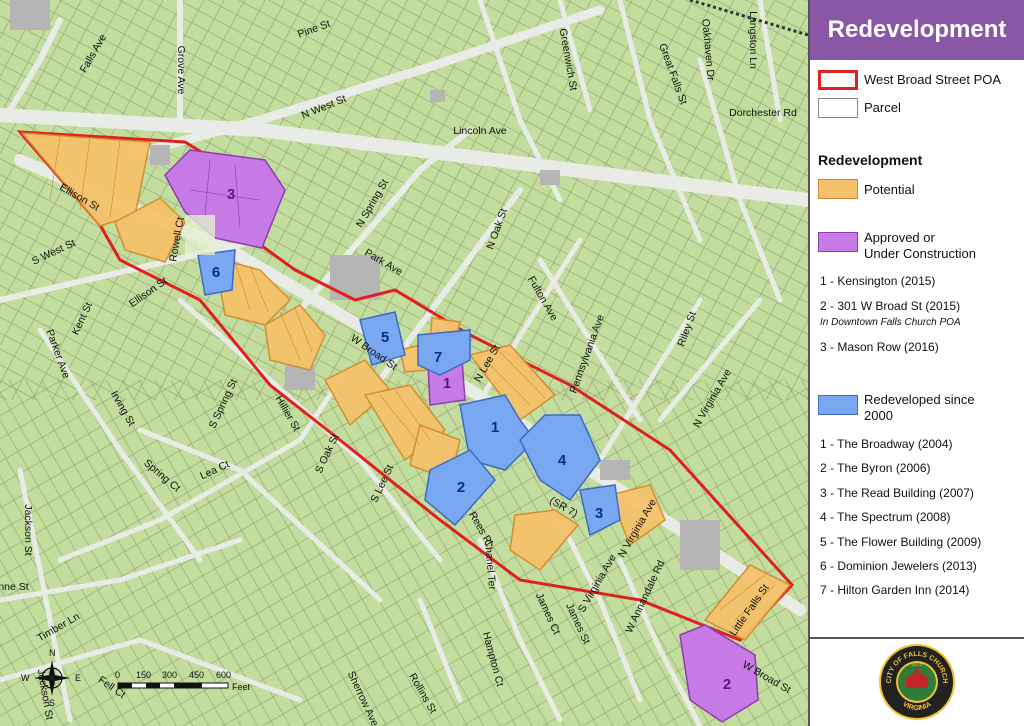 This screenshot has height=726, width=1024. I want to click on compass-n: N, so click(52, 653).